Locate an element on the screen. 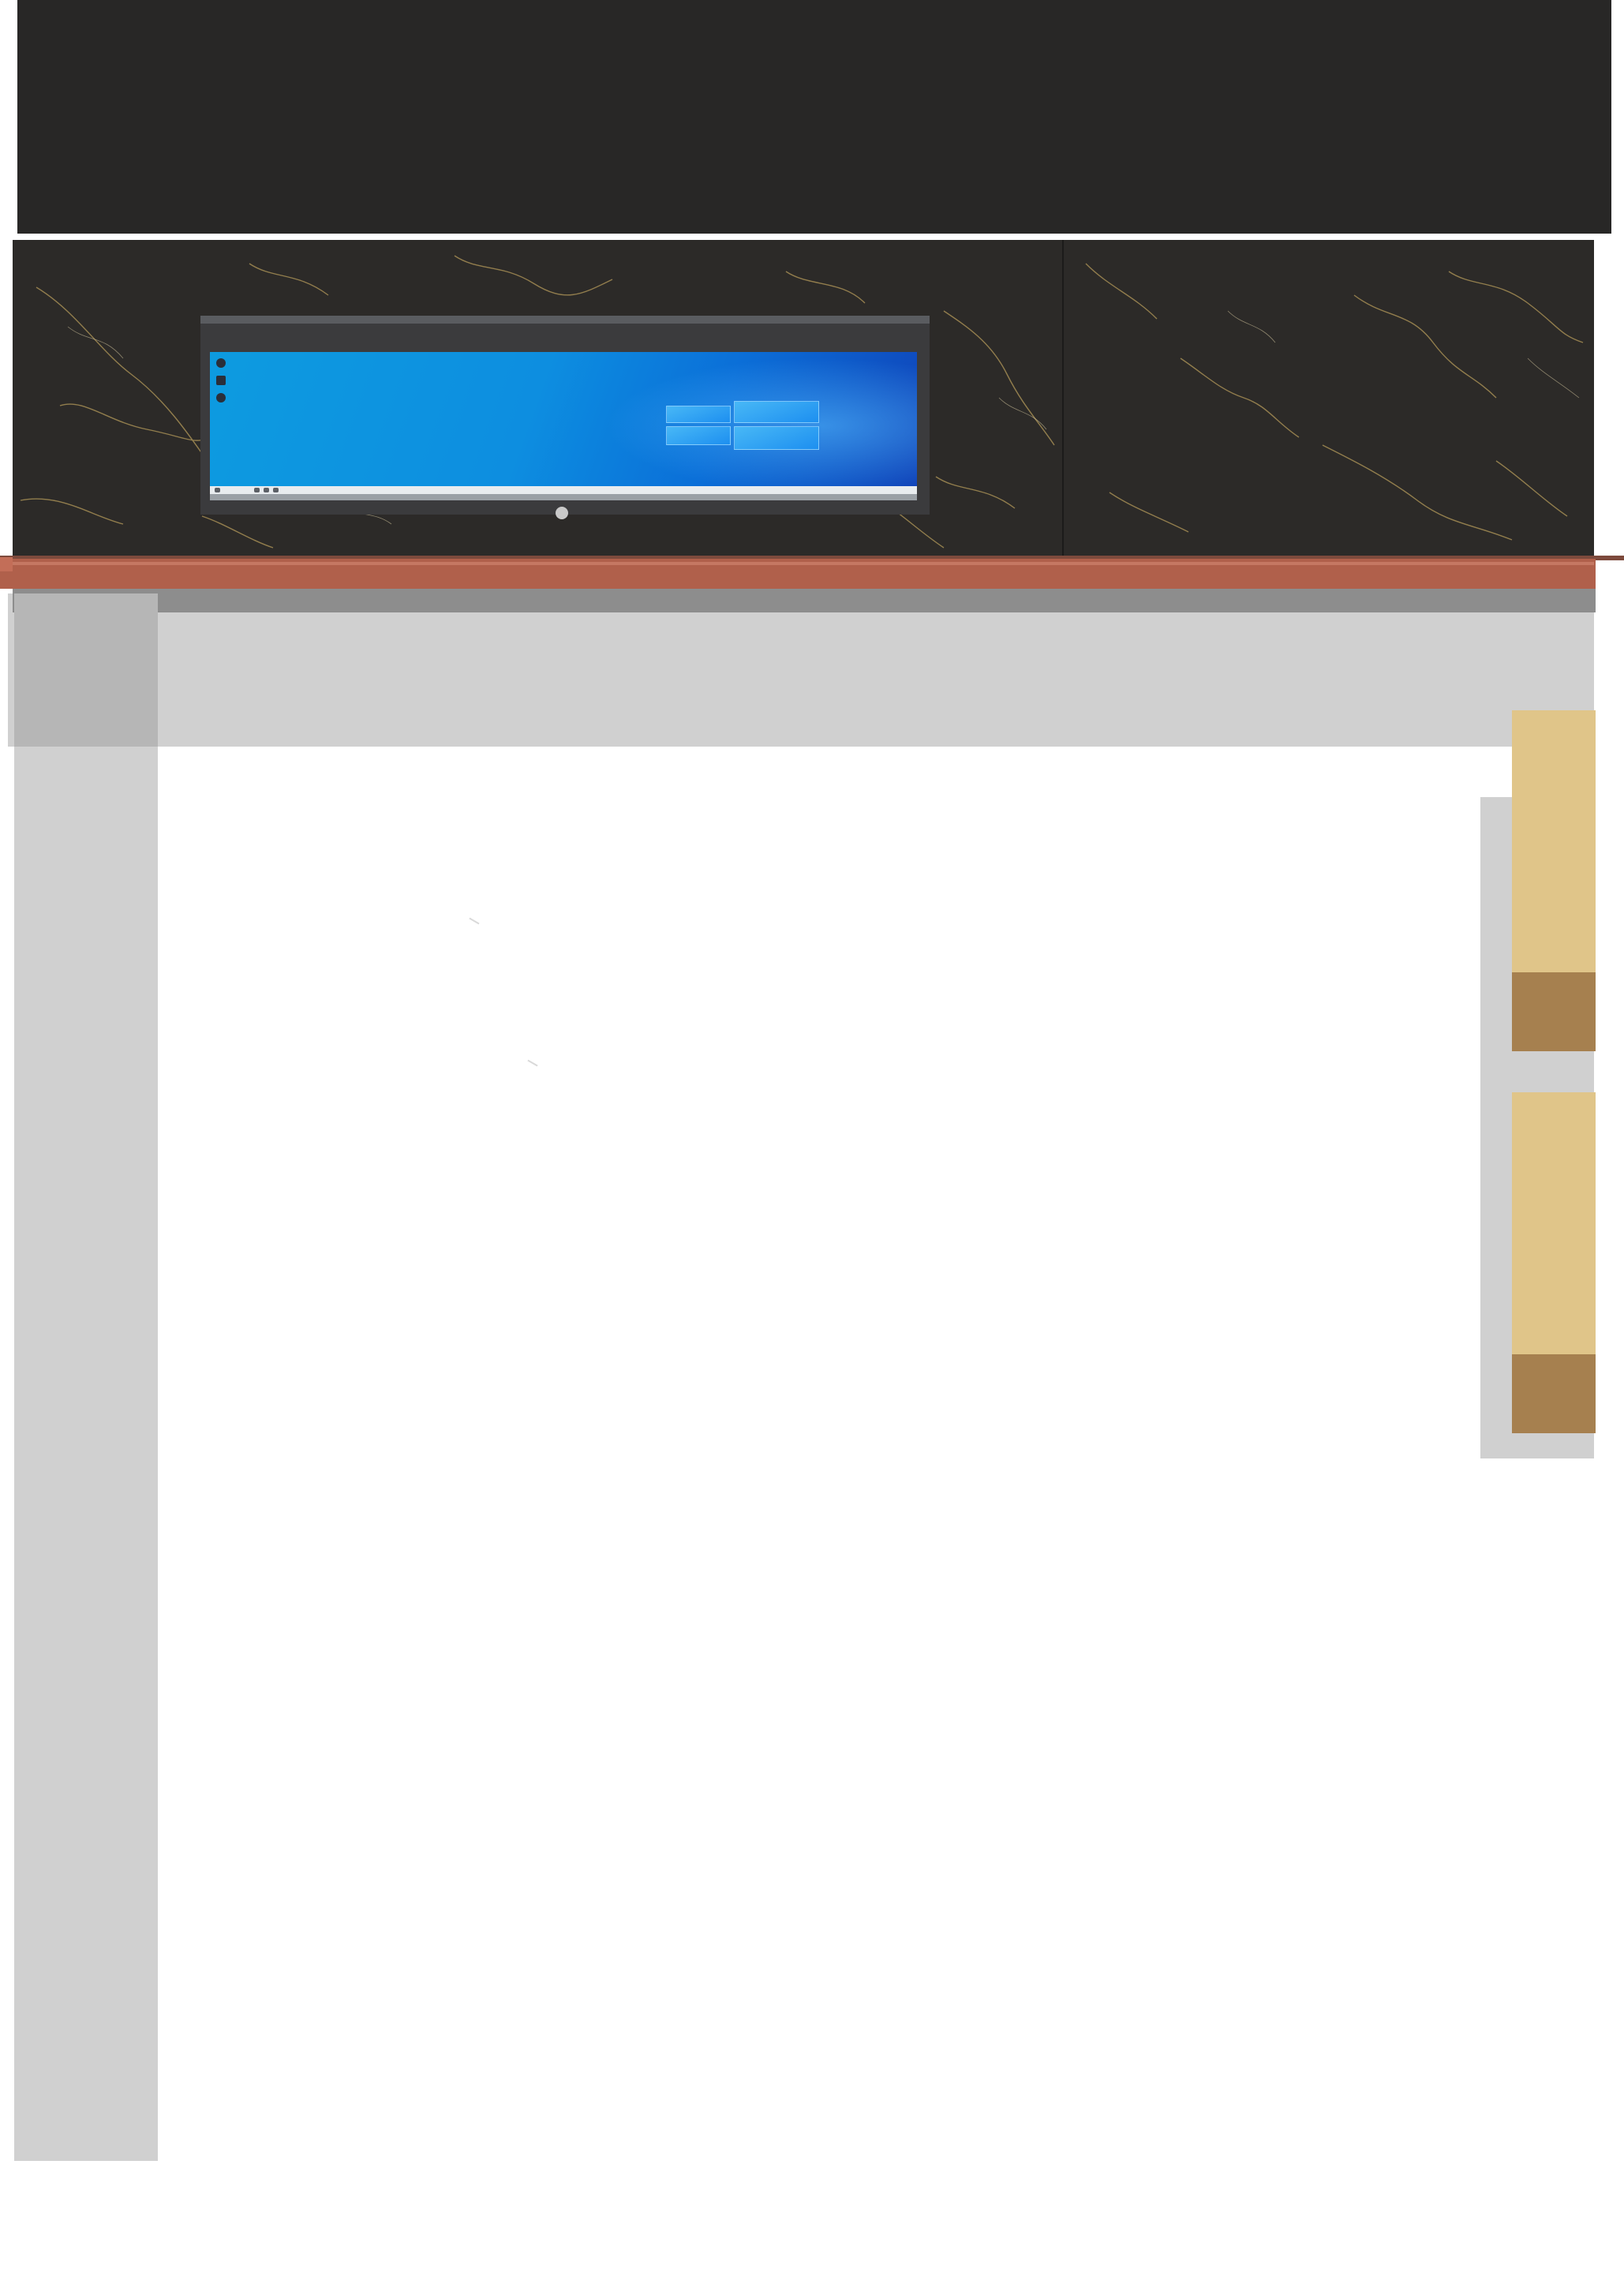  monitor-screen is located at coordinates (563, 426).